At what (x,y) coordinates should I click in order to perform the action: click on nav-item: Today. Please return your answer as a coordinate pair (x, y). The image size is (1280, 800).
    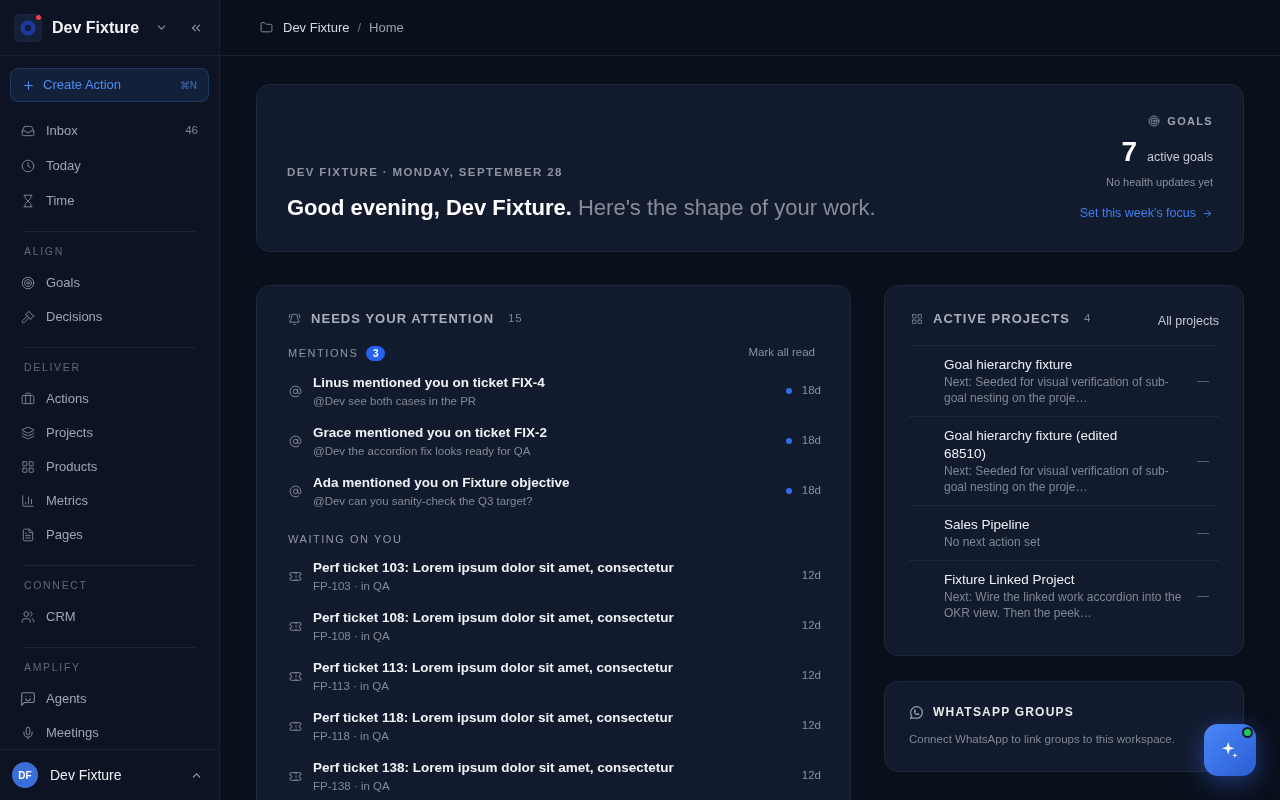
    Looking at the image, I should click on (109, 165).